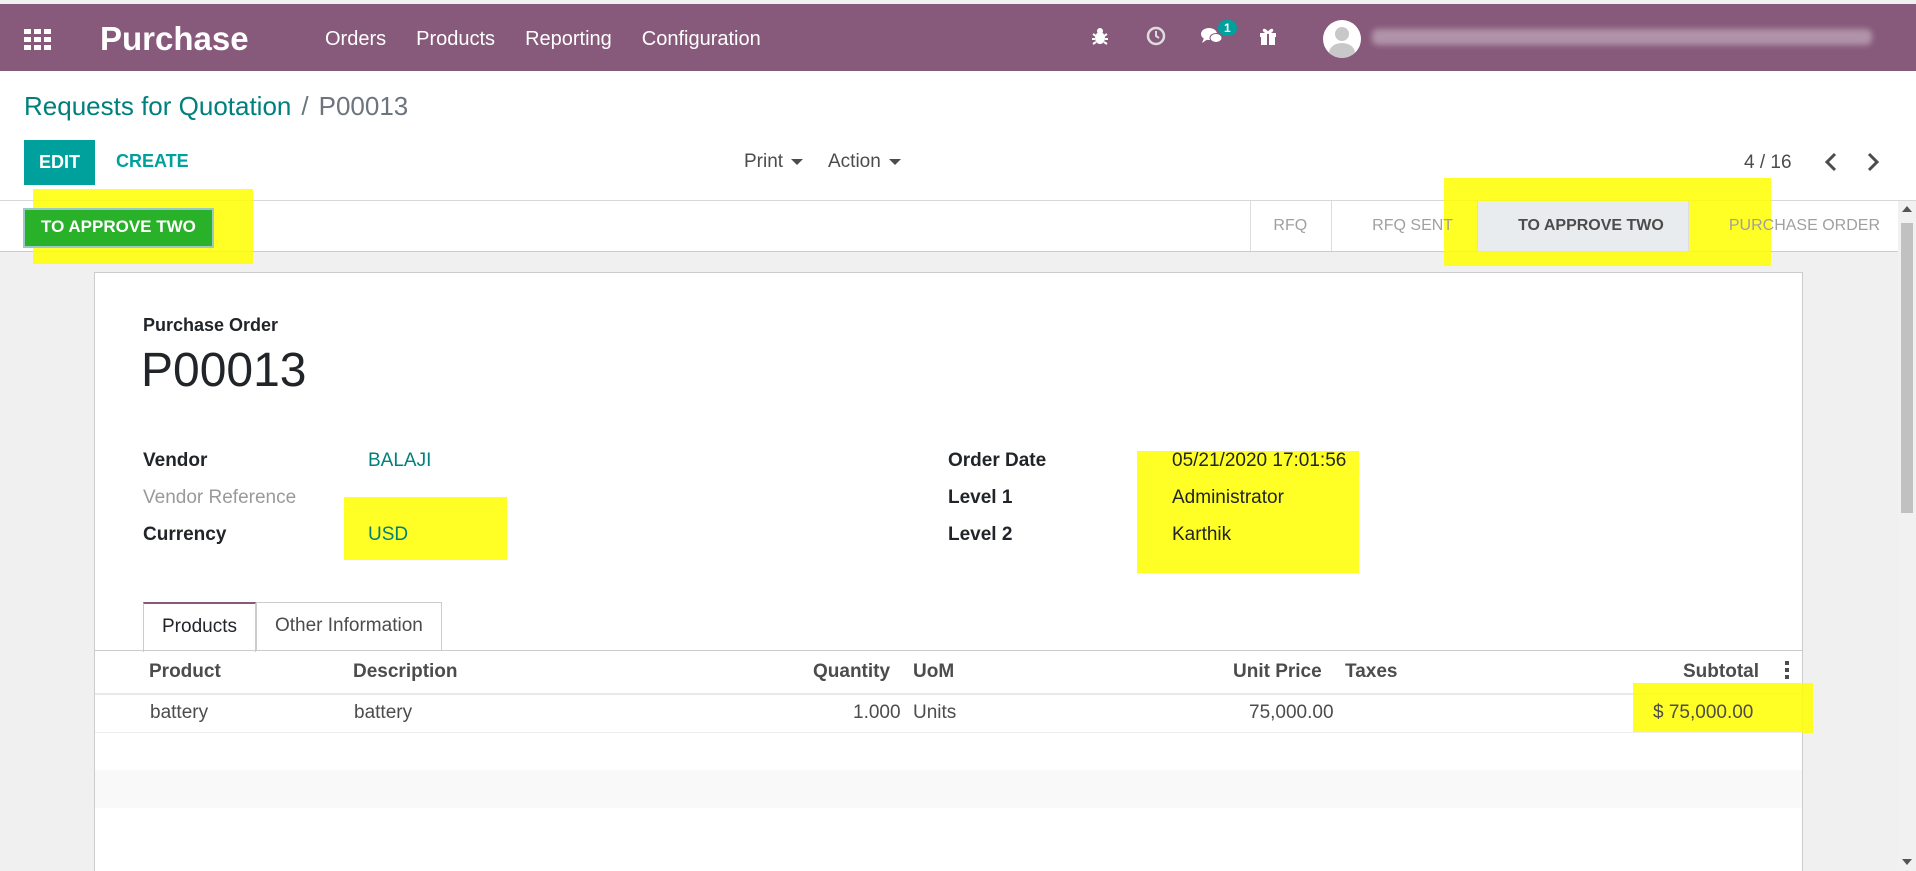 The height and width of the screenshot is (871, 1916). Describe the element at coordinates (174, 38) in the screenshot. I see `app-name: Purchase` at that location.